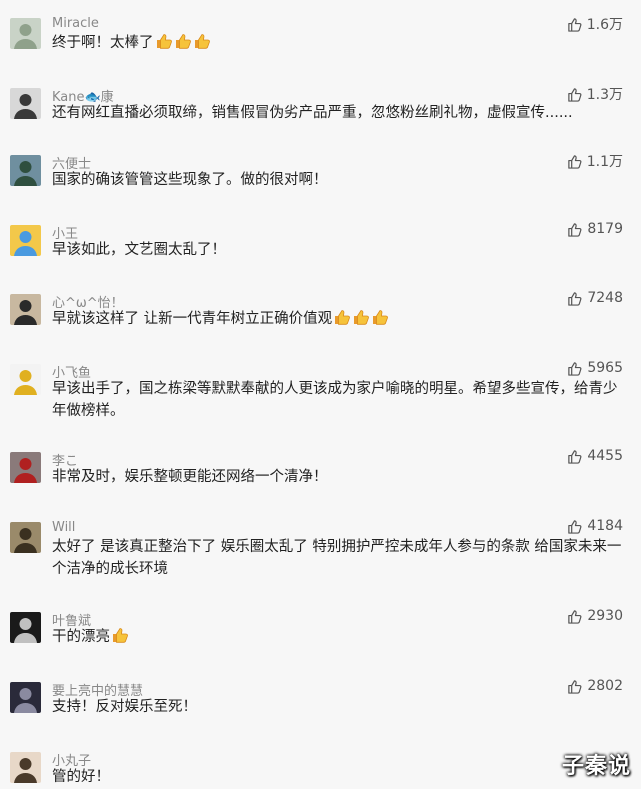 The width and height of the screenshot is (641, 789). I want to click on like-count: 1.3万, so click(604, 95).